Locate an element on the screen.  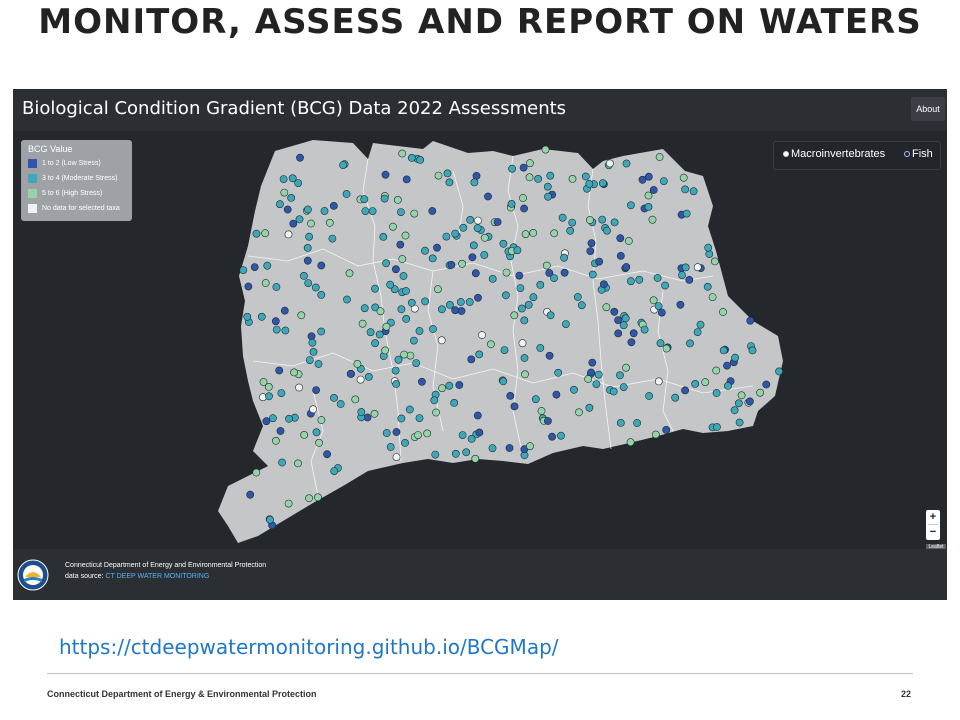
macroinvertebrates-option: Macroinvertebrates is located at coordinates (834, 154).